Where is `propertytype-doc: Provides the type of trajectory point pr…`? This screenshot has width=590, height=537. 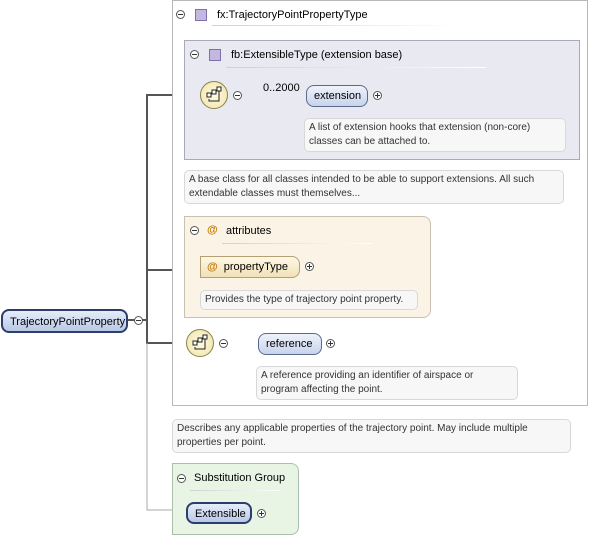 propertytype-doc: Provides the type of trajectory point pr… is located at coordinates (309, 300).